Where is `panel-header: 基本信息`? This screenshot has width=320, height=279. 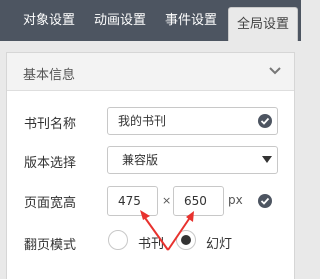 panel-header: 基本信息 is located at coordinates (150, 72).